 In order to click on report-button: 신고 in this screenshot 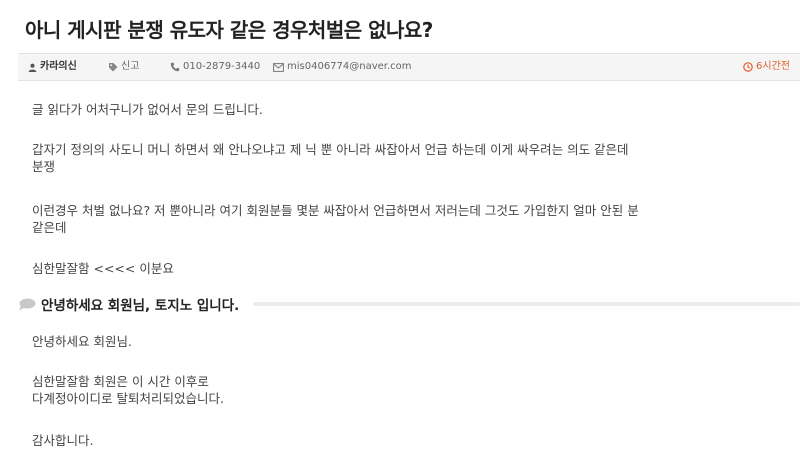, I will do `click(123, 67)`.